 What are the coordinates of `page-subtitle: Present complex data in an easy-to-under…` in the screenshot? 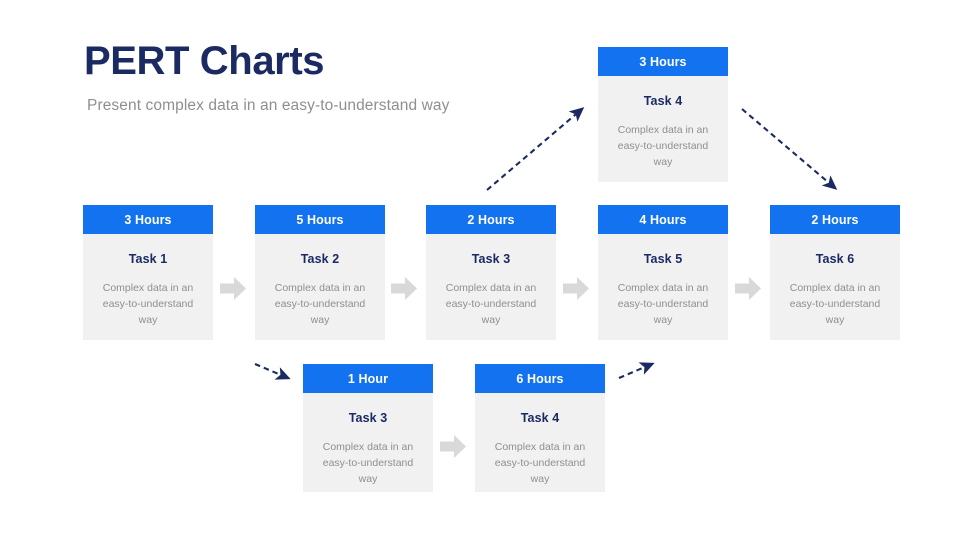 It's located at (268, 105).